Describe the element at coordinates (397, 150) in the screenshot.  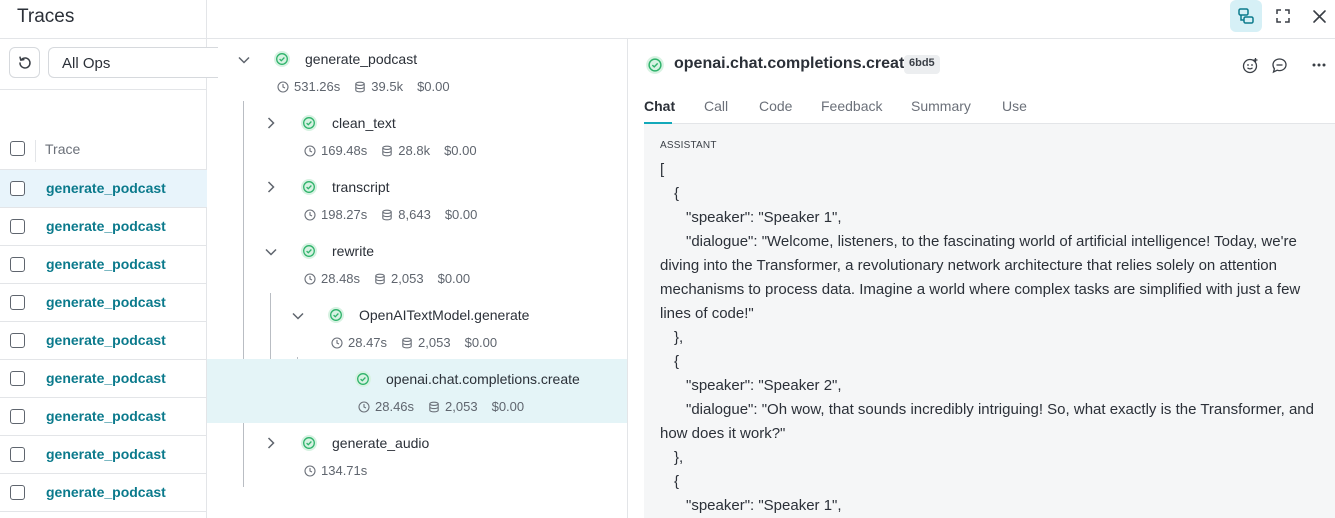
I see `node-metrics: 169.48s 28.8k $0.00` at that location.